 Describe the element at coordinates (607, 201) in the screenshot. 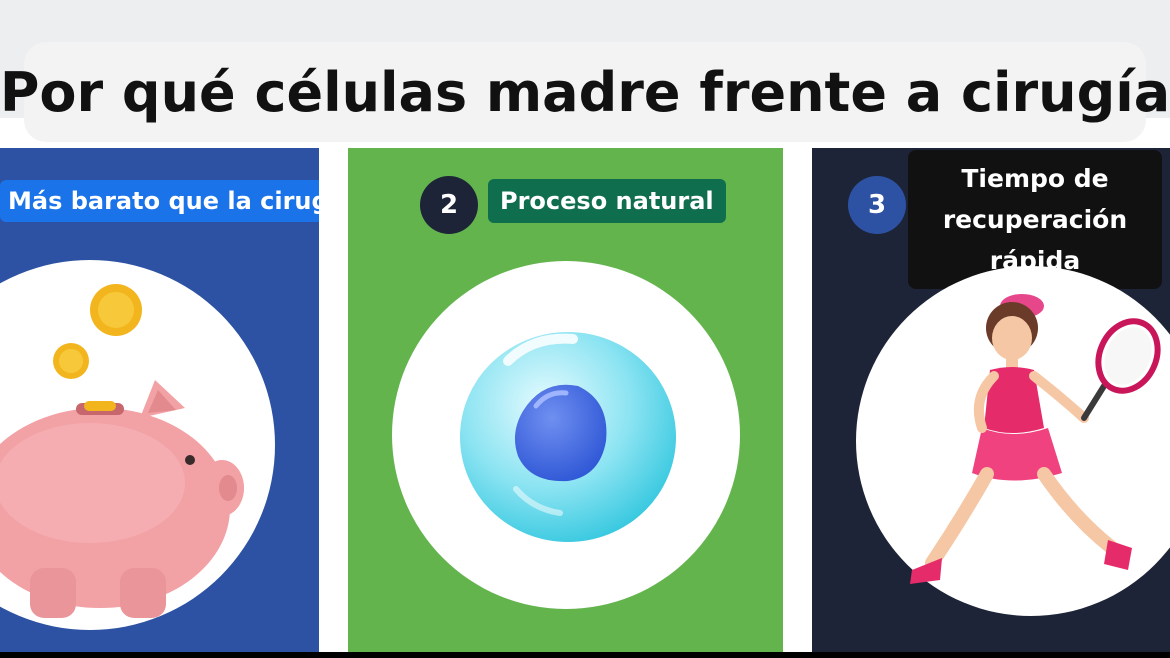

I see `panel-label: Proceso natural` at that location.